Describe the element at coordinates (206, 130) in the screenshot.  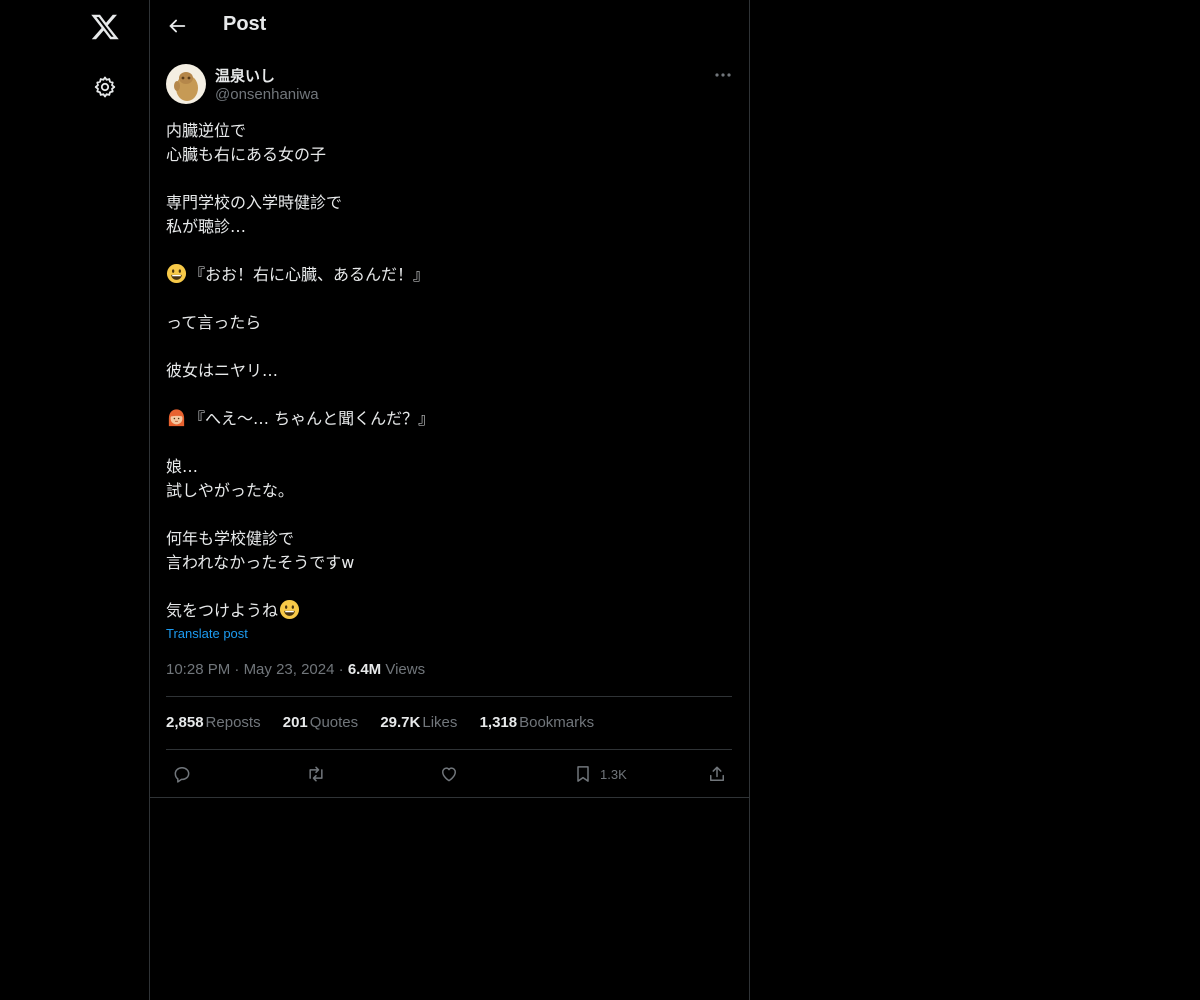
I see `post-line: 内臓逆位で` at that location.